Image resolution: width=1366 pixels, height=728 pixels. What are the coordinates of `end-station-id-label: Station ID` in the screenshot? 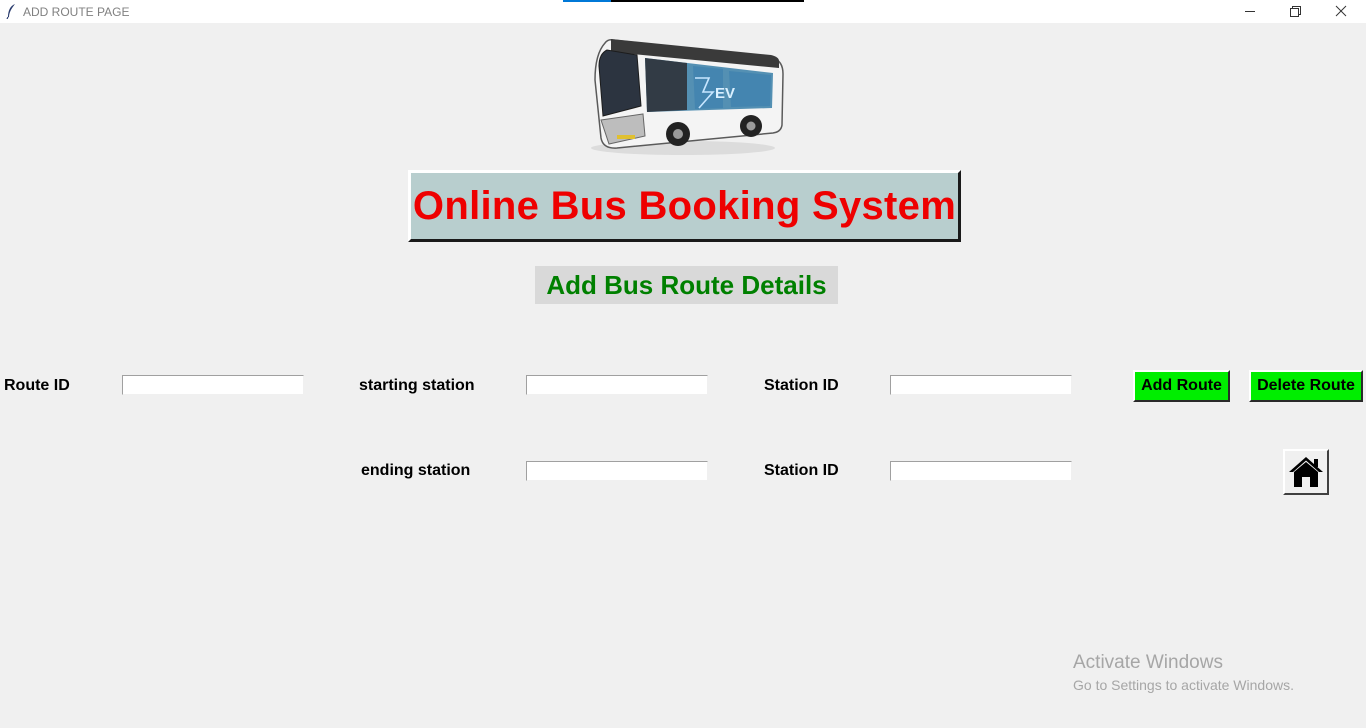 It's located at (801, 470).